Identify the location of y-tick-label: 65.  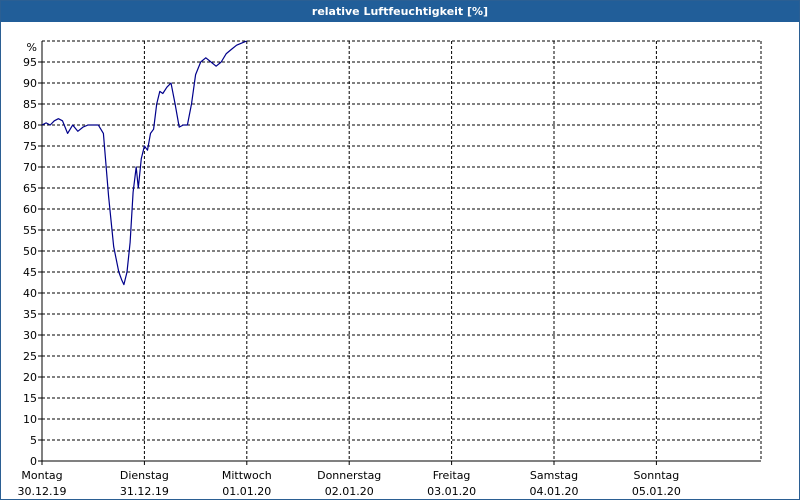
(30, 188).